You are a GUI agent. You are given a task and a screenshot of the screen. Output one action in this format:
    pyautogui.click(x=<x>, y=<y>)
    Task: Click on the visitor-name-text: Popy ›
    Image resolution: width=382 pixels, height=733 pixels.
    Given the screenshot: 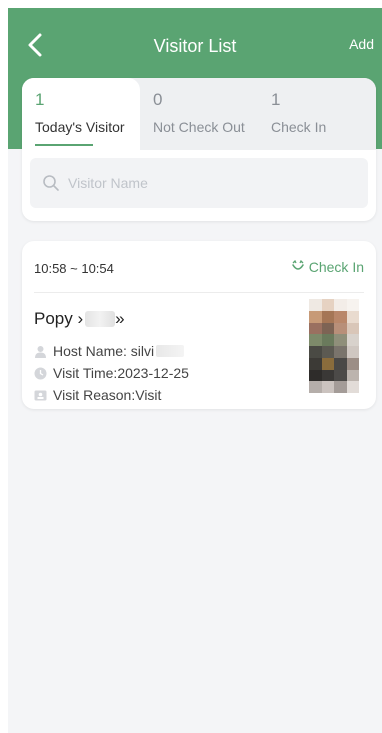 What is the action you would take?
    pyautogui.click(x=59, y=318)
    